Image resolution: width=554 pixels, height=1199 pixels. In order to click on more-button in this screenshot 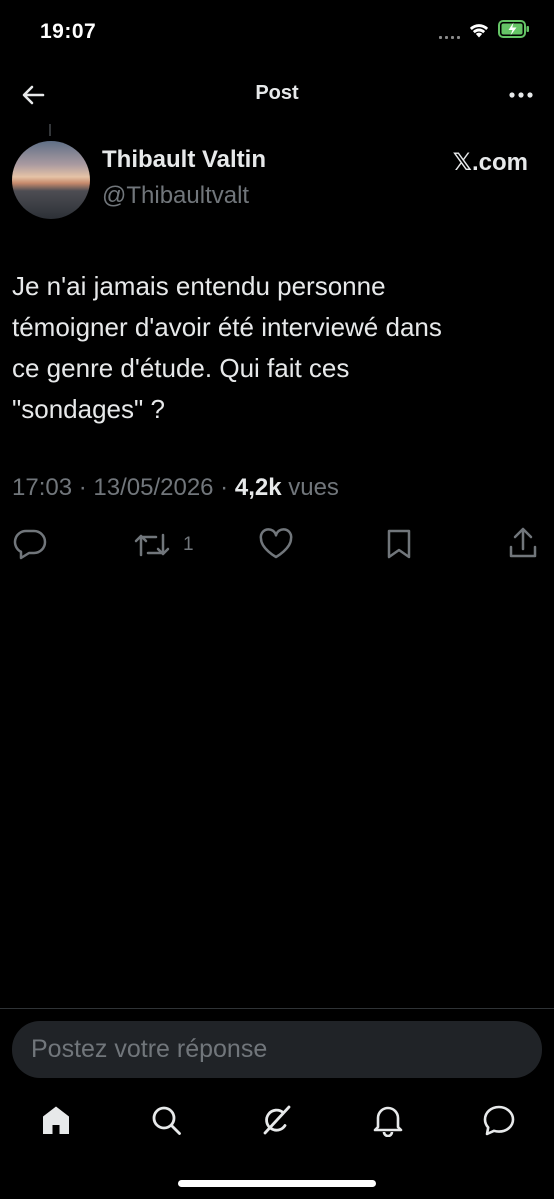, I will do `click(521, 95)`.